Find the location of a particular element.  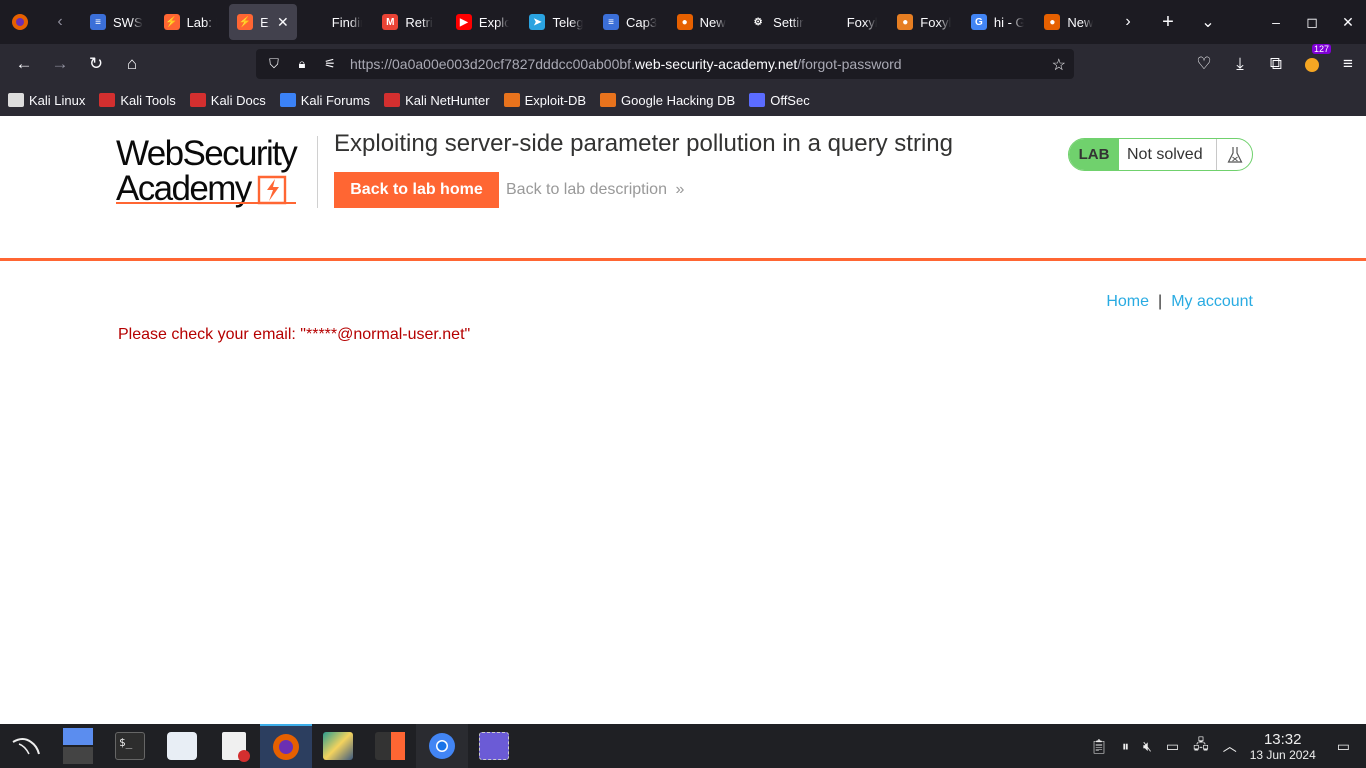

url-path: /forgot-password is located at coordinates (849, 64).